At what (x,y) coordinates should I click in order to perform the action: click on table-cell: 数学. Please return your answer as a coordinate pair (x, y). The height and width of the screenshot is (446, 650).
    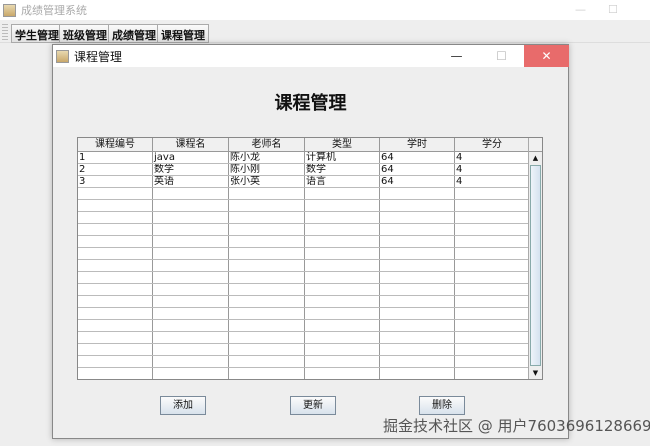
    Looking at the image, I should click on (191, 169).